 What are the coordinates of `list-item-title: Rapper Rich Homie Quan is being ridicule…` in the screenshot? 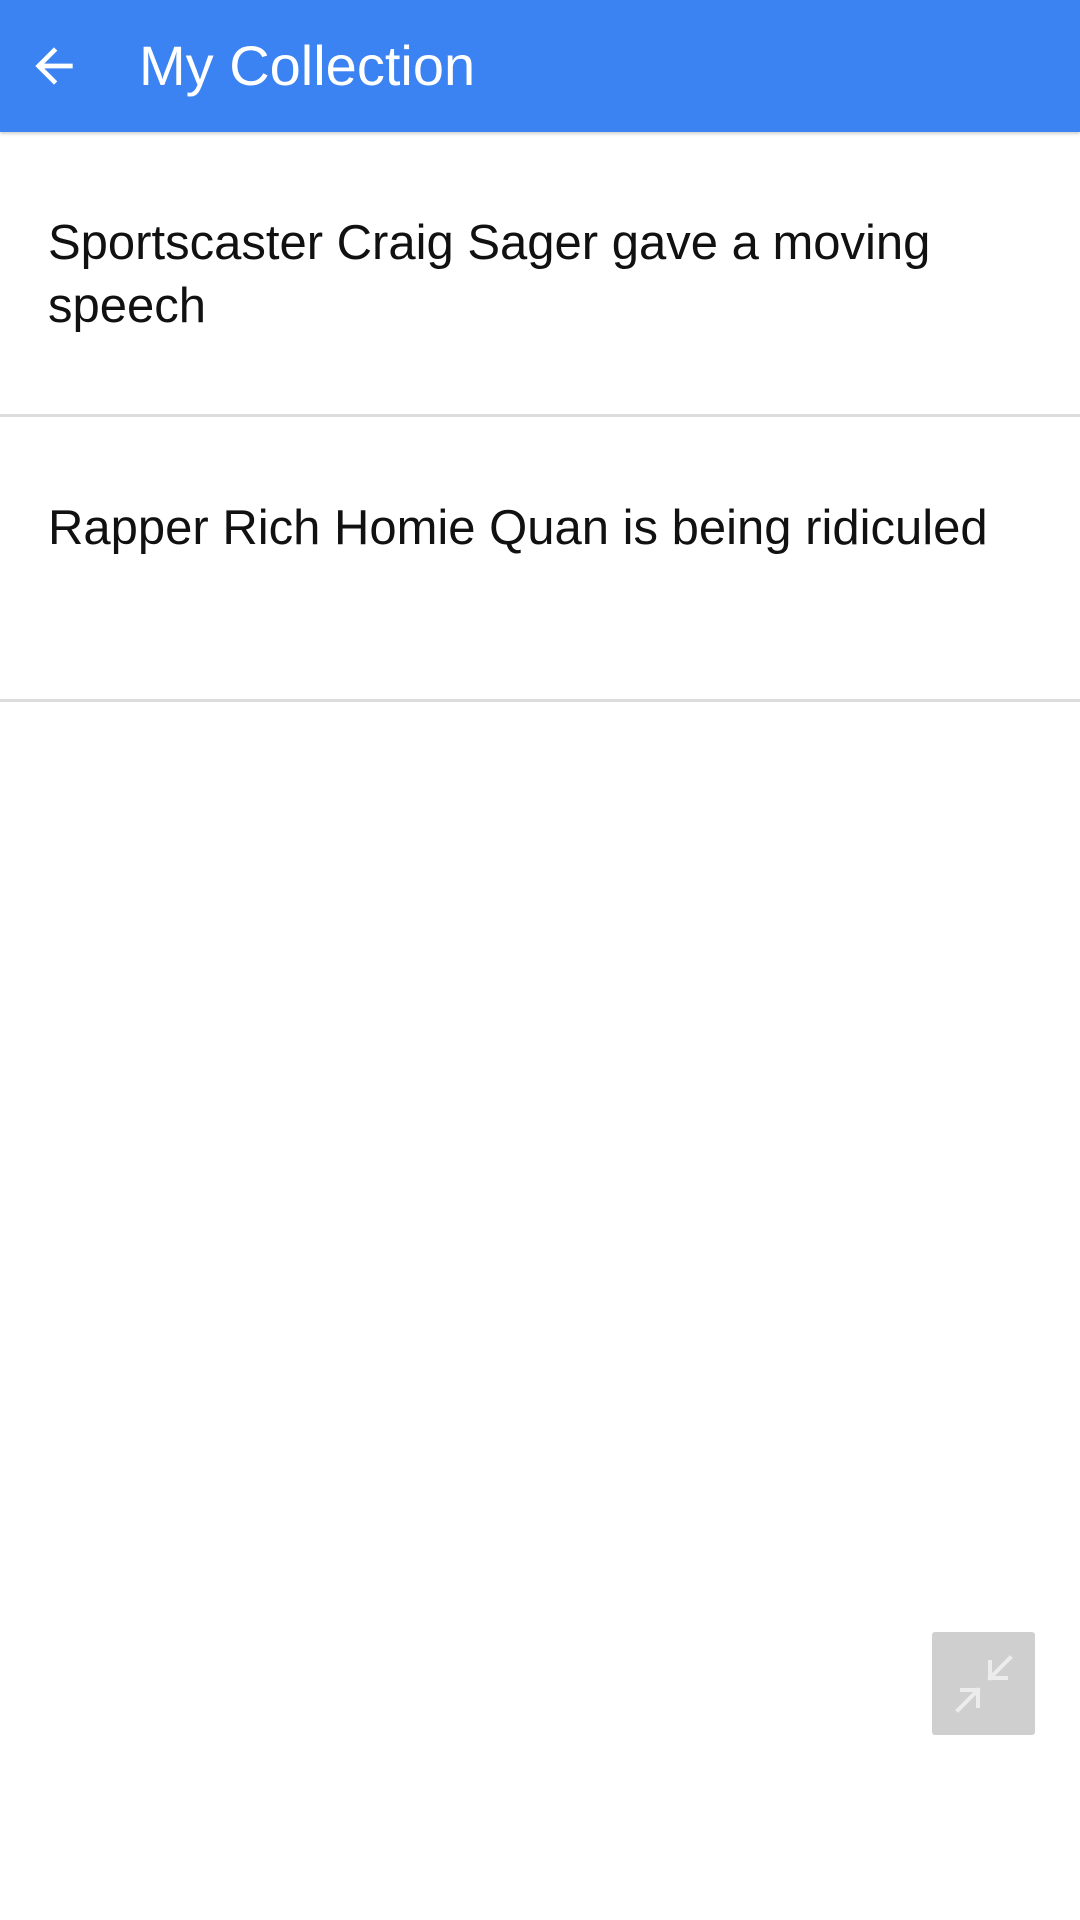 It's located at (518, 528).